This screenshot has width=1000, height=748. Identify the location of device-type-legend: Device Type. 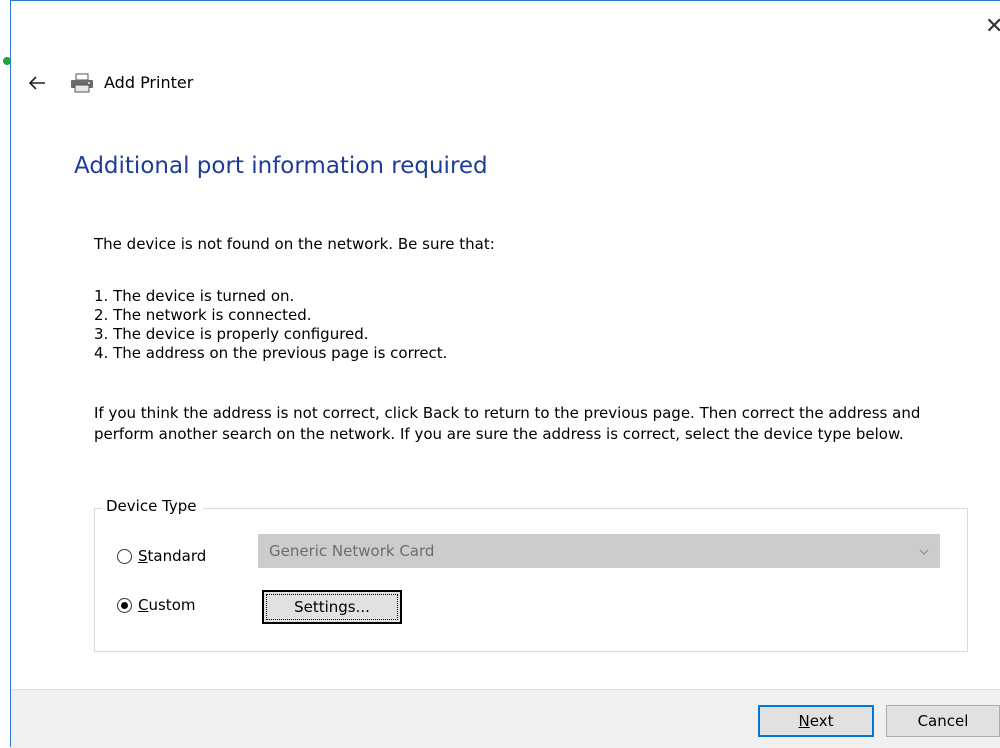
(152, 506).